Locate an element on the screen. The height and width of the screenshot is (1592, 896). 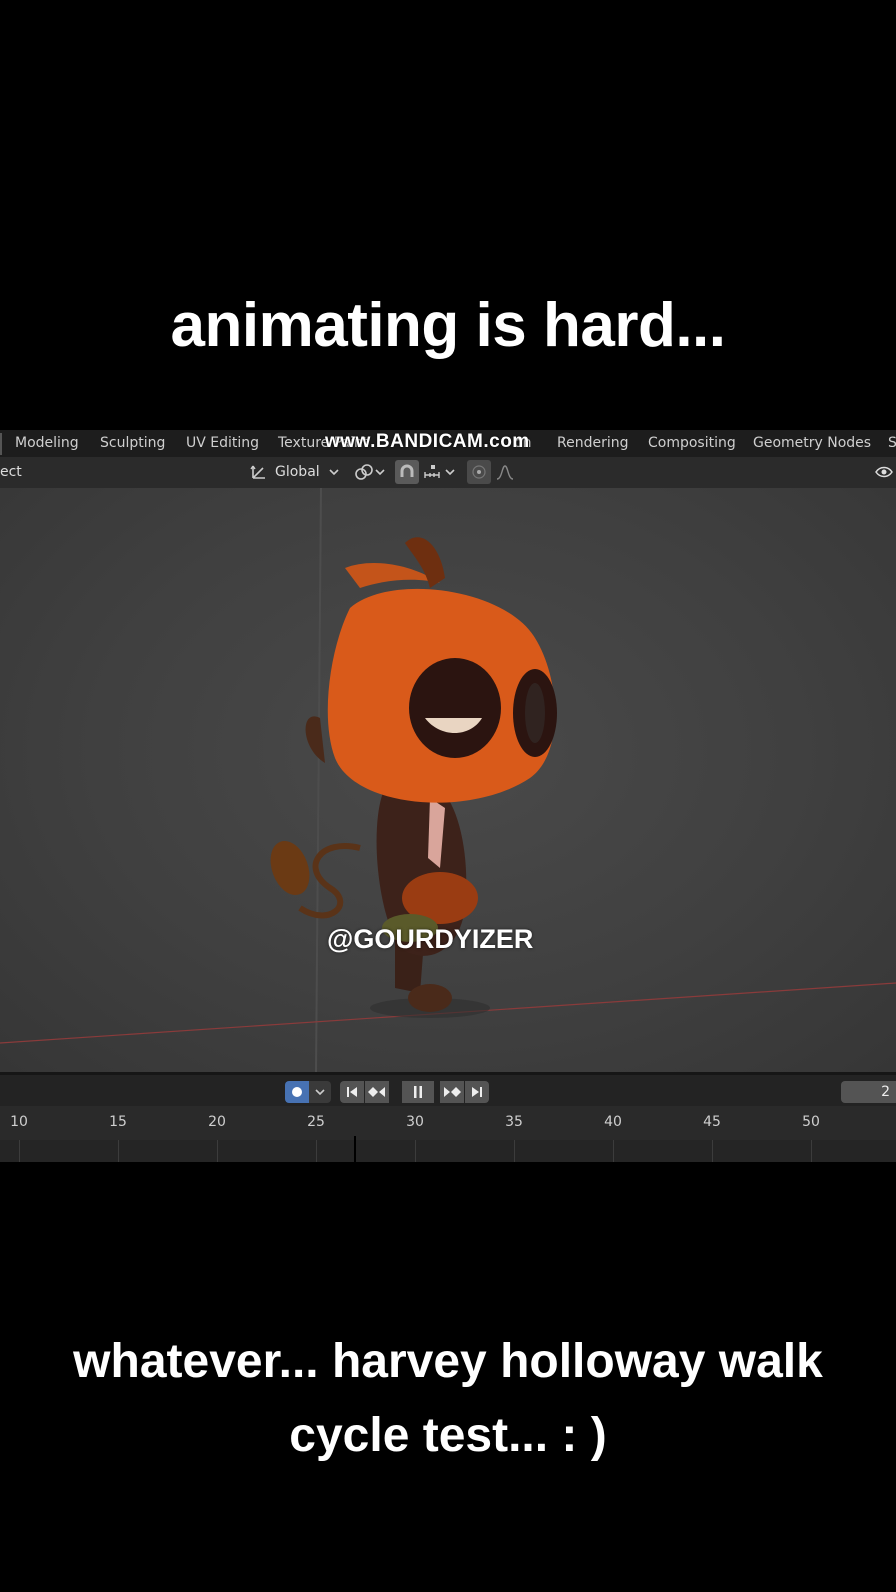
tick-label: 20 is located at coordinates (217, 1122).